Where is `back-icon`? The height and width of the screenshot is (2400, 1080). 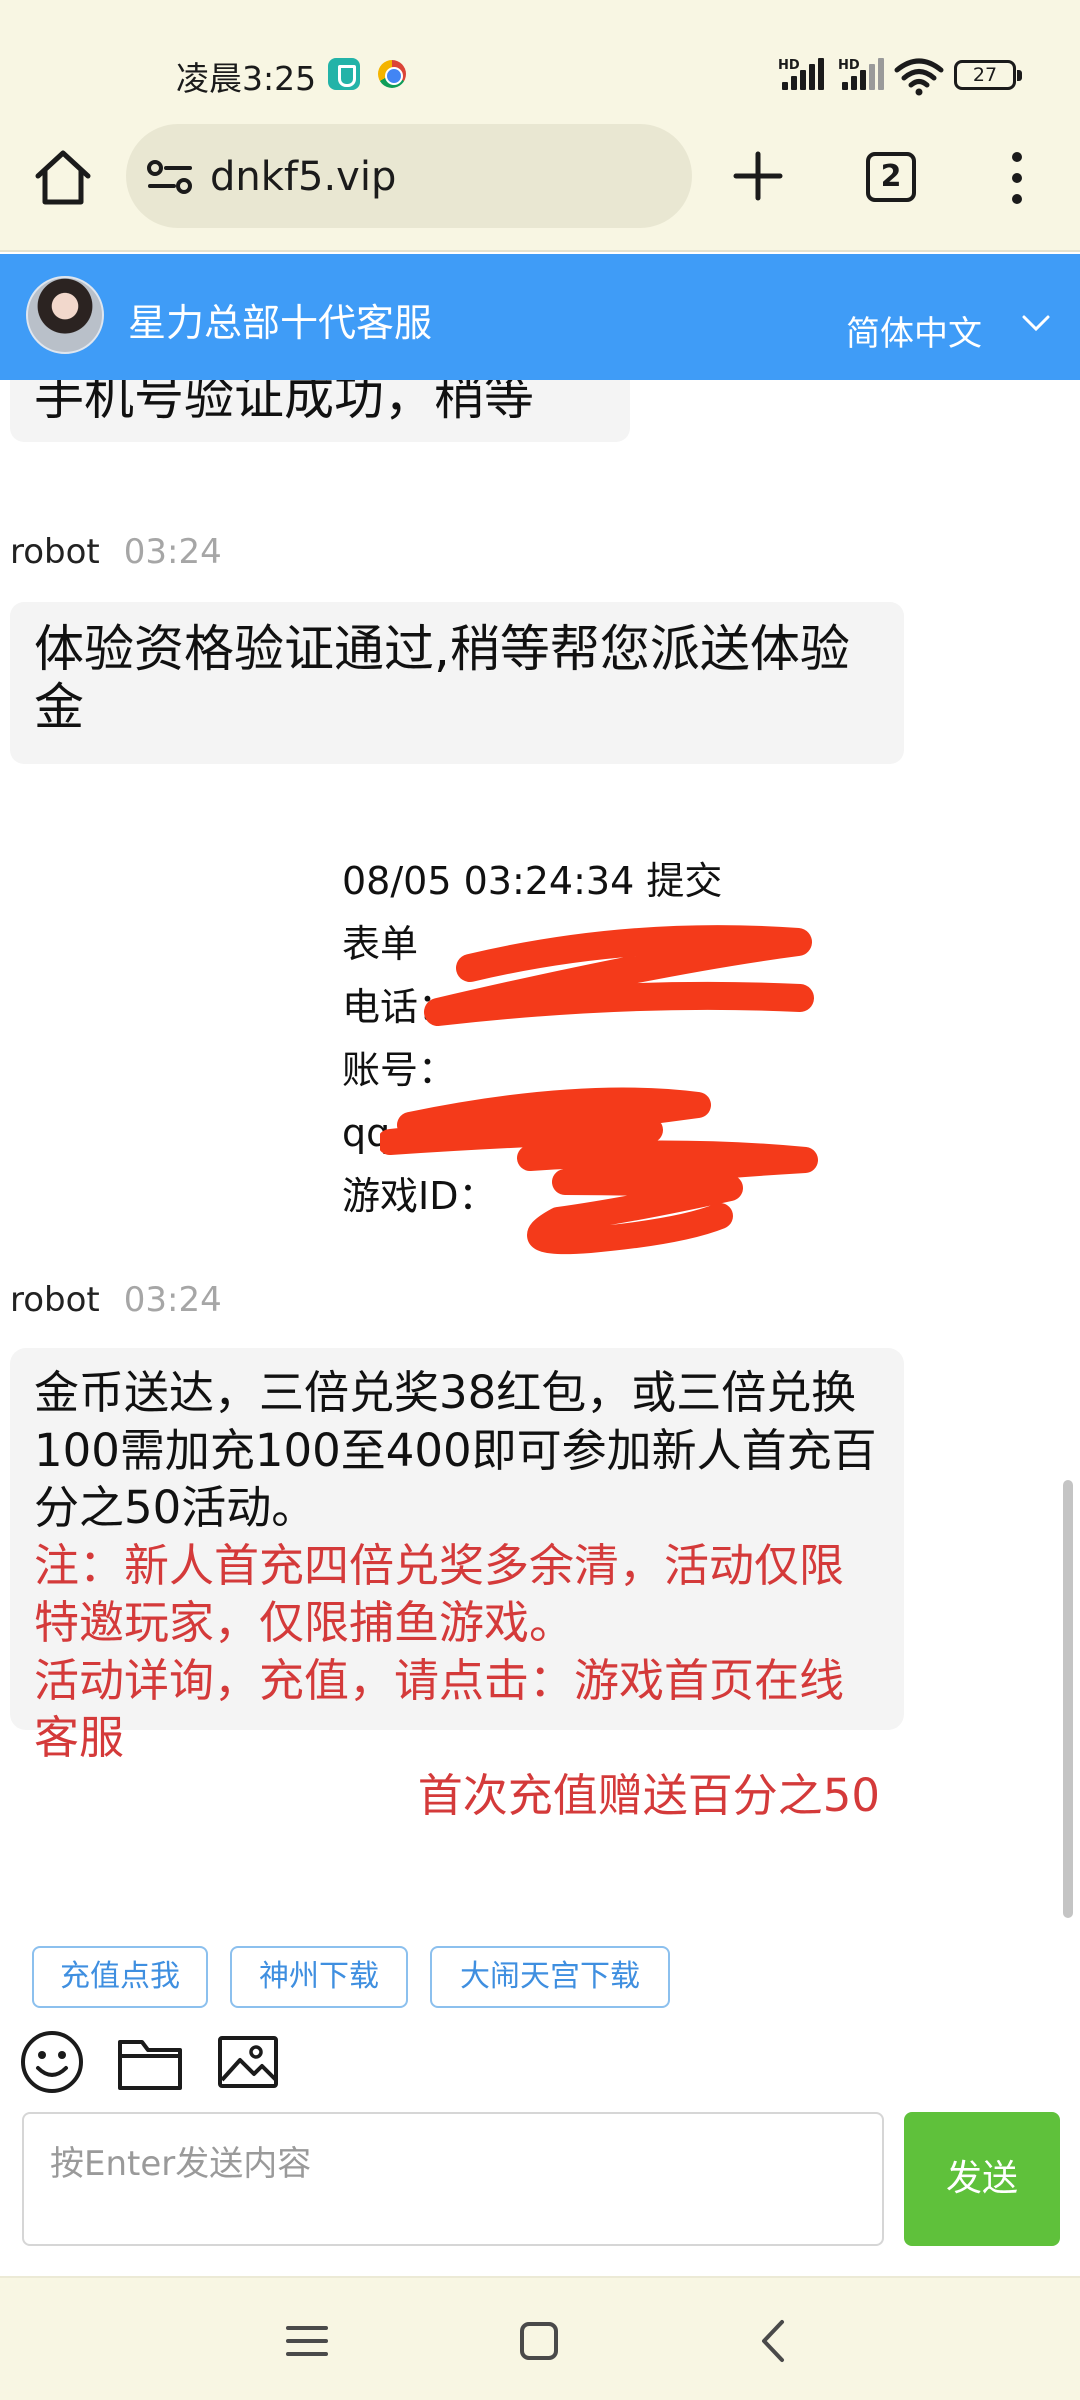
back-icon is located at coordinates (775, 2341).